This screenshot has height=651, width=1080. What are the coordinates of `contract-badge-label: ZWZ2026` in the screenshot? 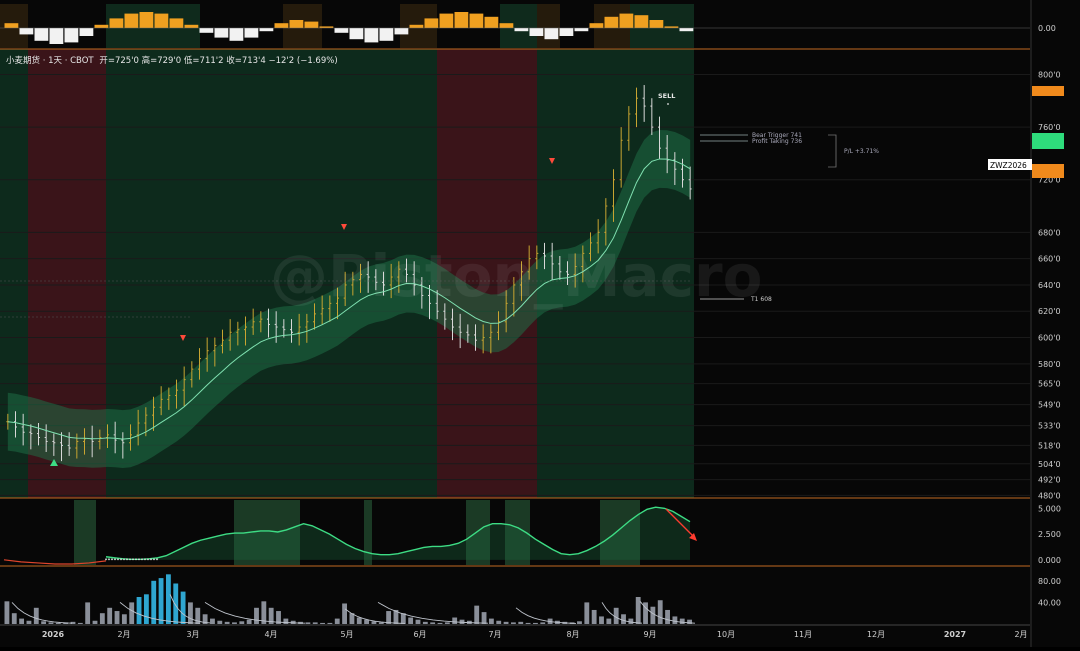 It's located at (1008, 165).